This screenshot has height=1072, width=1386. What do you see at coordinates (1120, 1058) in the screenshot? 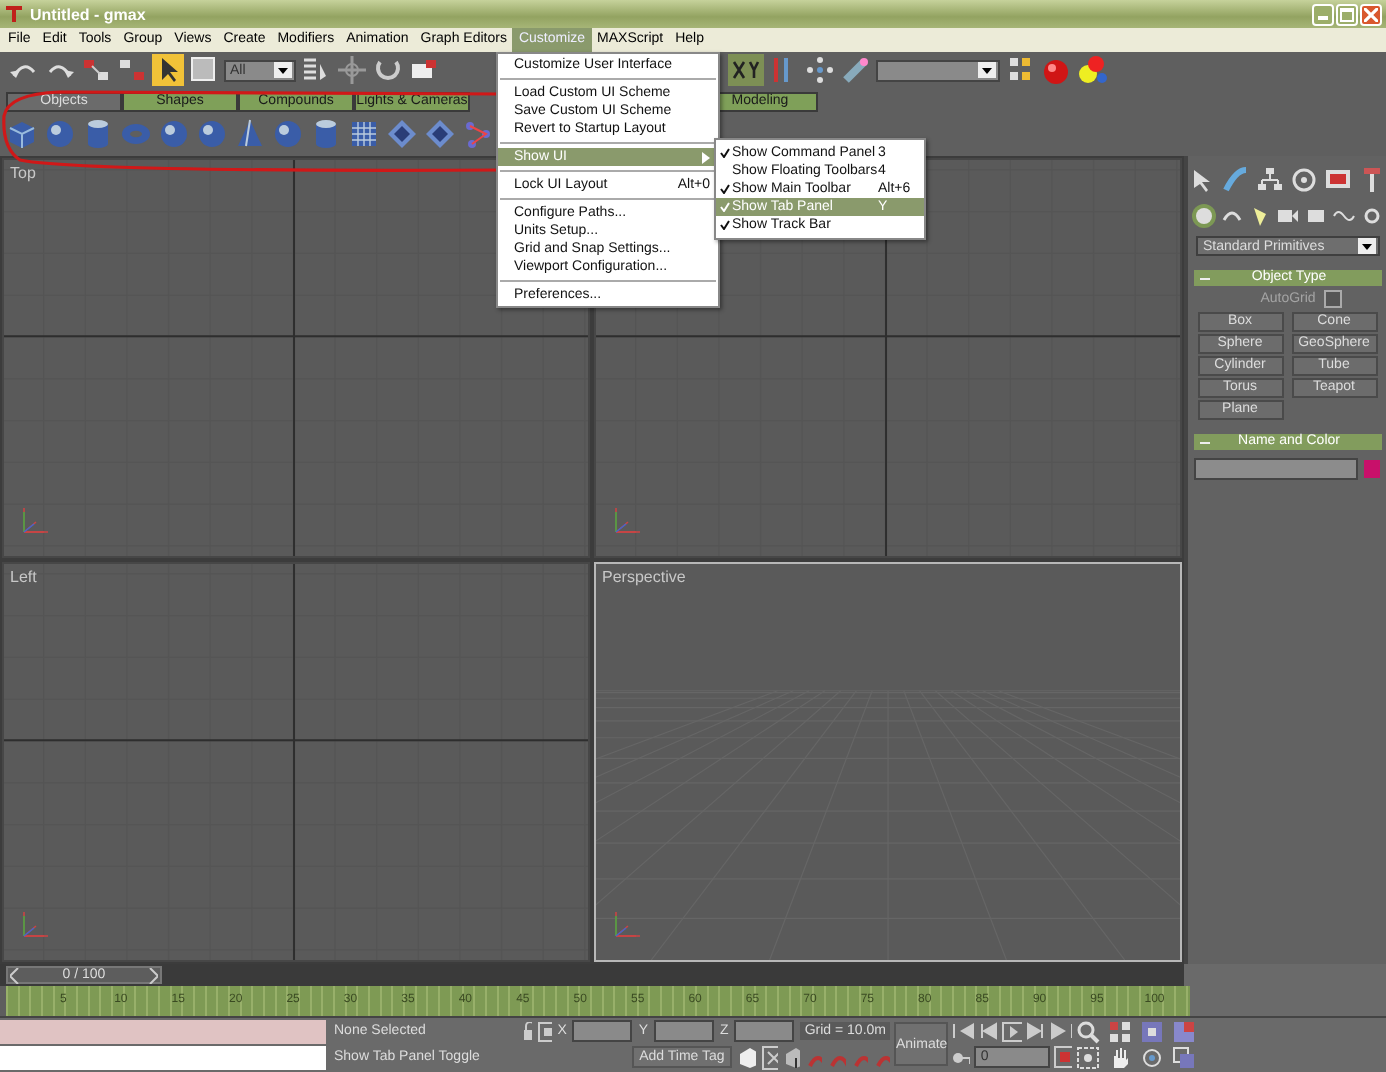
I see `pan-hand-icon` at bounding box center [1120, 1058].